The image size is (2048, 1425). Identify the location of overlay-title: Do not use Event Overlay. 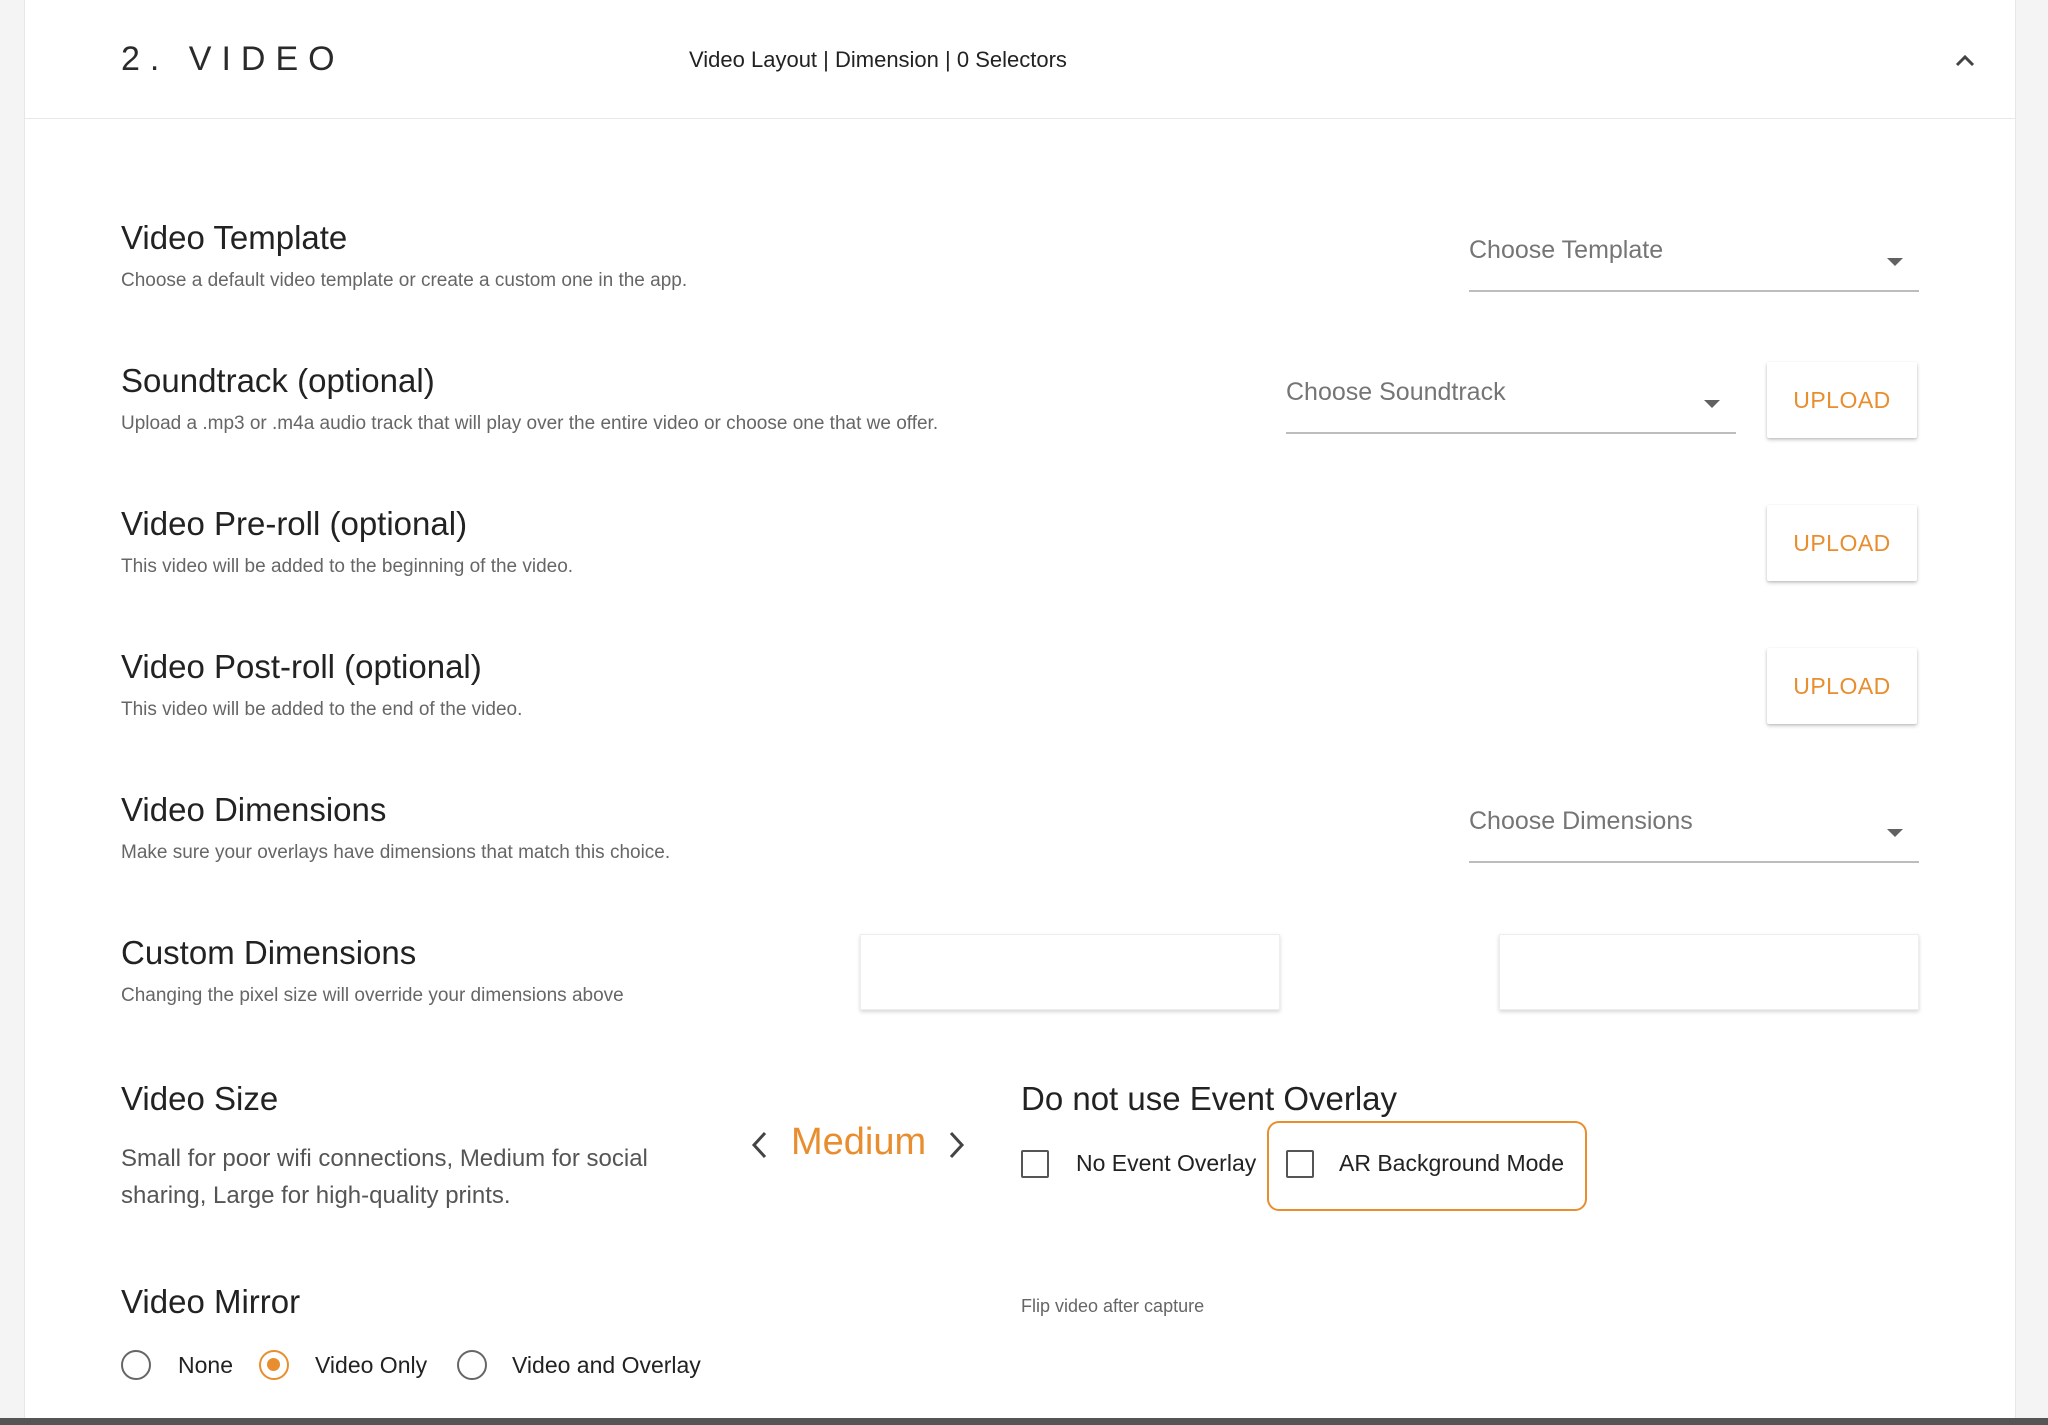
(1209, 1098).